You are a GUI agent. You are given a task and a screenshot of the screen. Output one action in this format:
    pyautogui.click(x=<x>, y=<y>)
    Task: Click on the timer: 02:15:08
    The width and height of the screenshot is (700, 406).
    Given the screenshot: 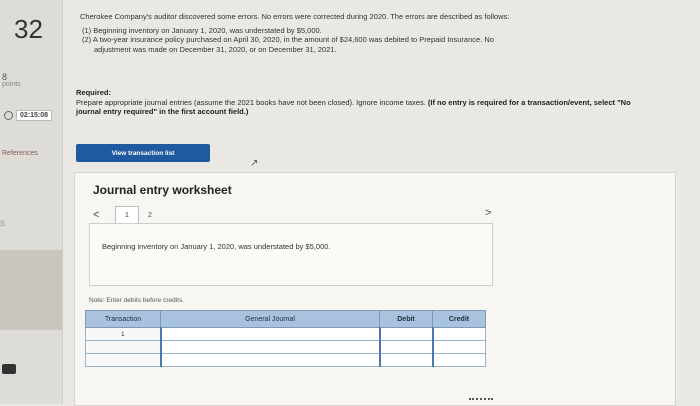 What is the action you would take?
    pyautogui.click(x=28, y=115)
    